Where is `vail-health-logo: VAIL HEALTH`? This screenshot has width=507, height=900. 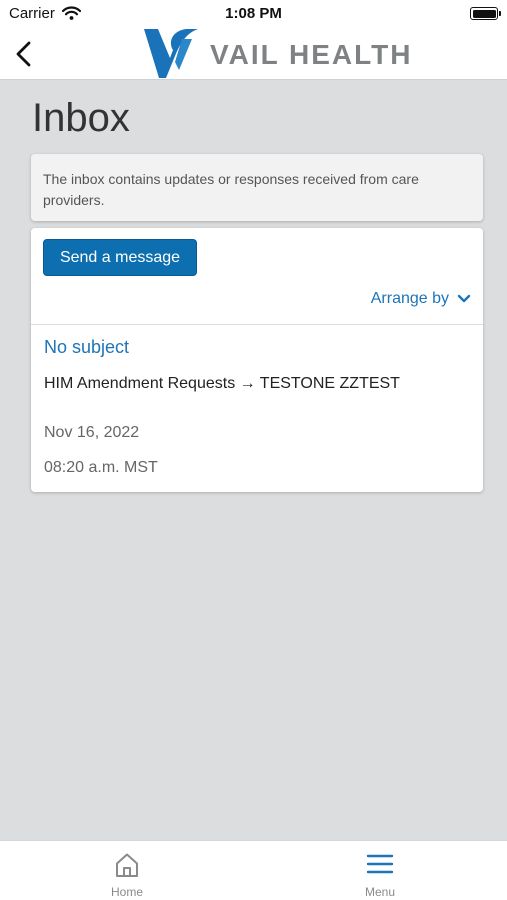 vail-health-logo: VAIL HEALTH is located at coordinates (282, 54).